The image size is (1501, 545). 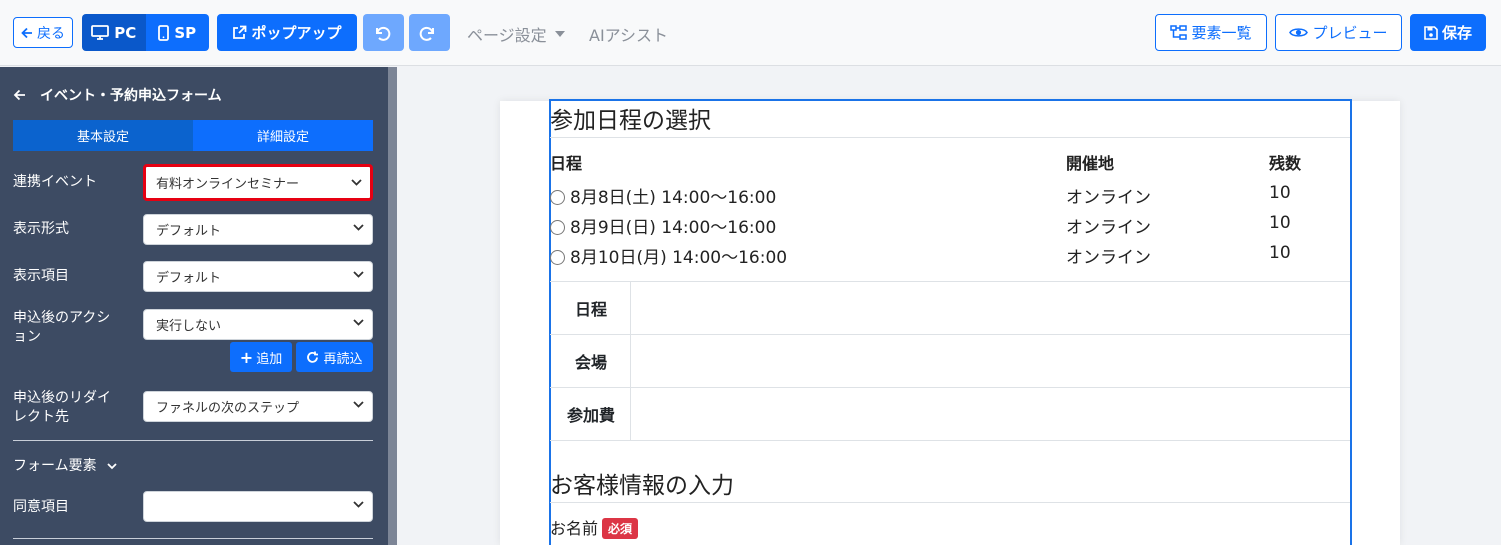 What do you see at coordinates (620, 528) in the screenshot?
I see `required-badge: 必須` at bounding box center [620, 528].